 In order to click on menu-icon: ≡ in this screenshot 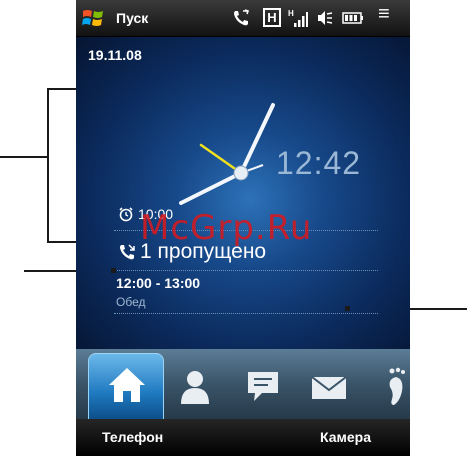, I will do `click(384, 14)`.